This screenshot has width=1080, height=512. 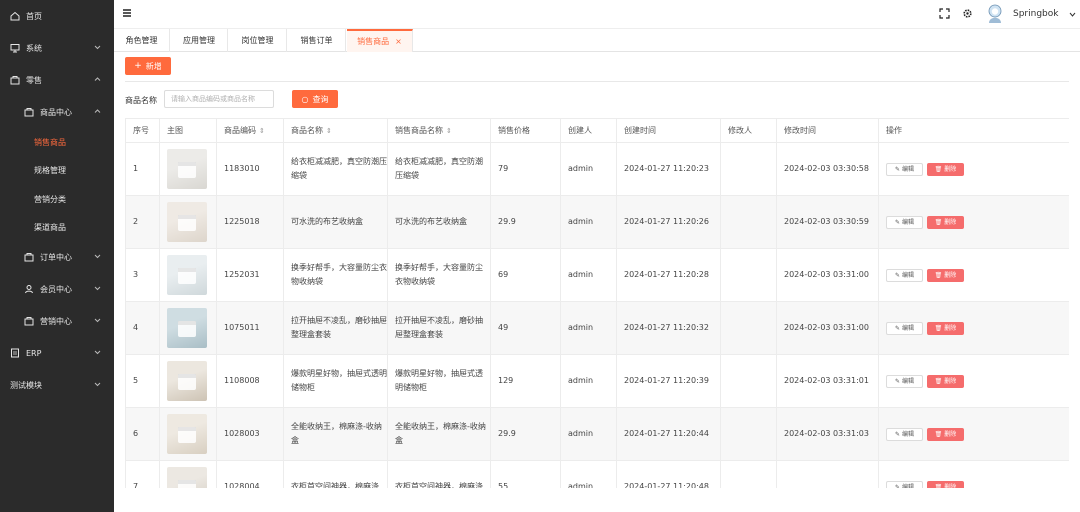 I want to click on sidebar-item-label: 会员中心, so click(x=56, y=289).